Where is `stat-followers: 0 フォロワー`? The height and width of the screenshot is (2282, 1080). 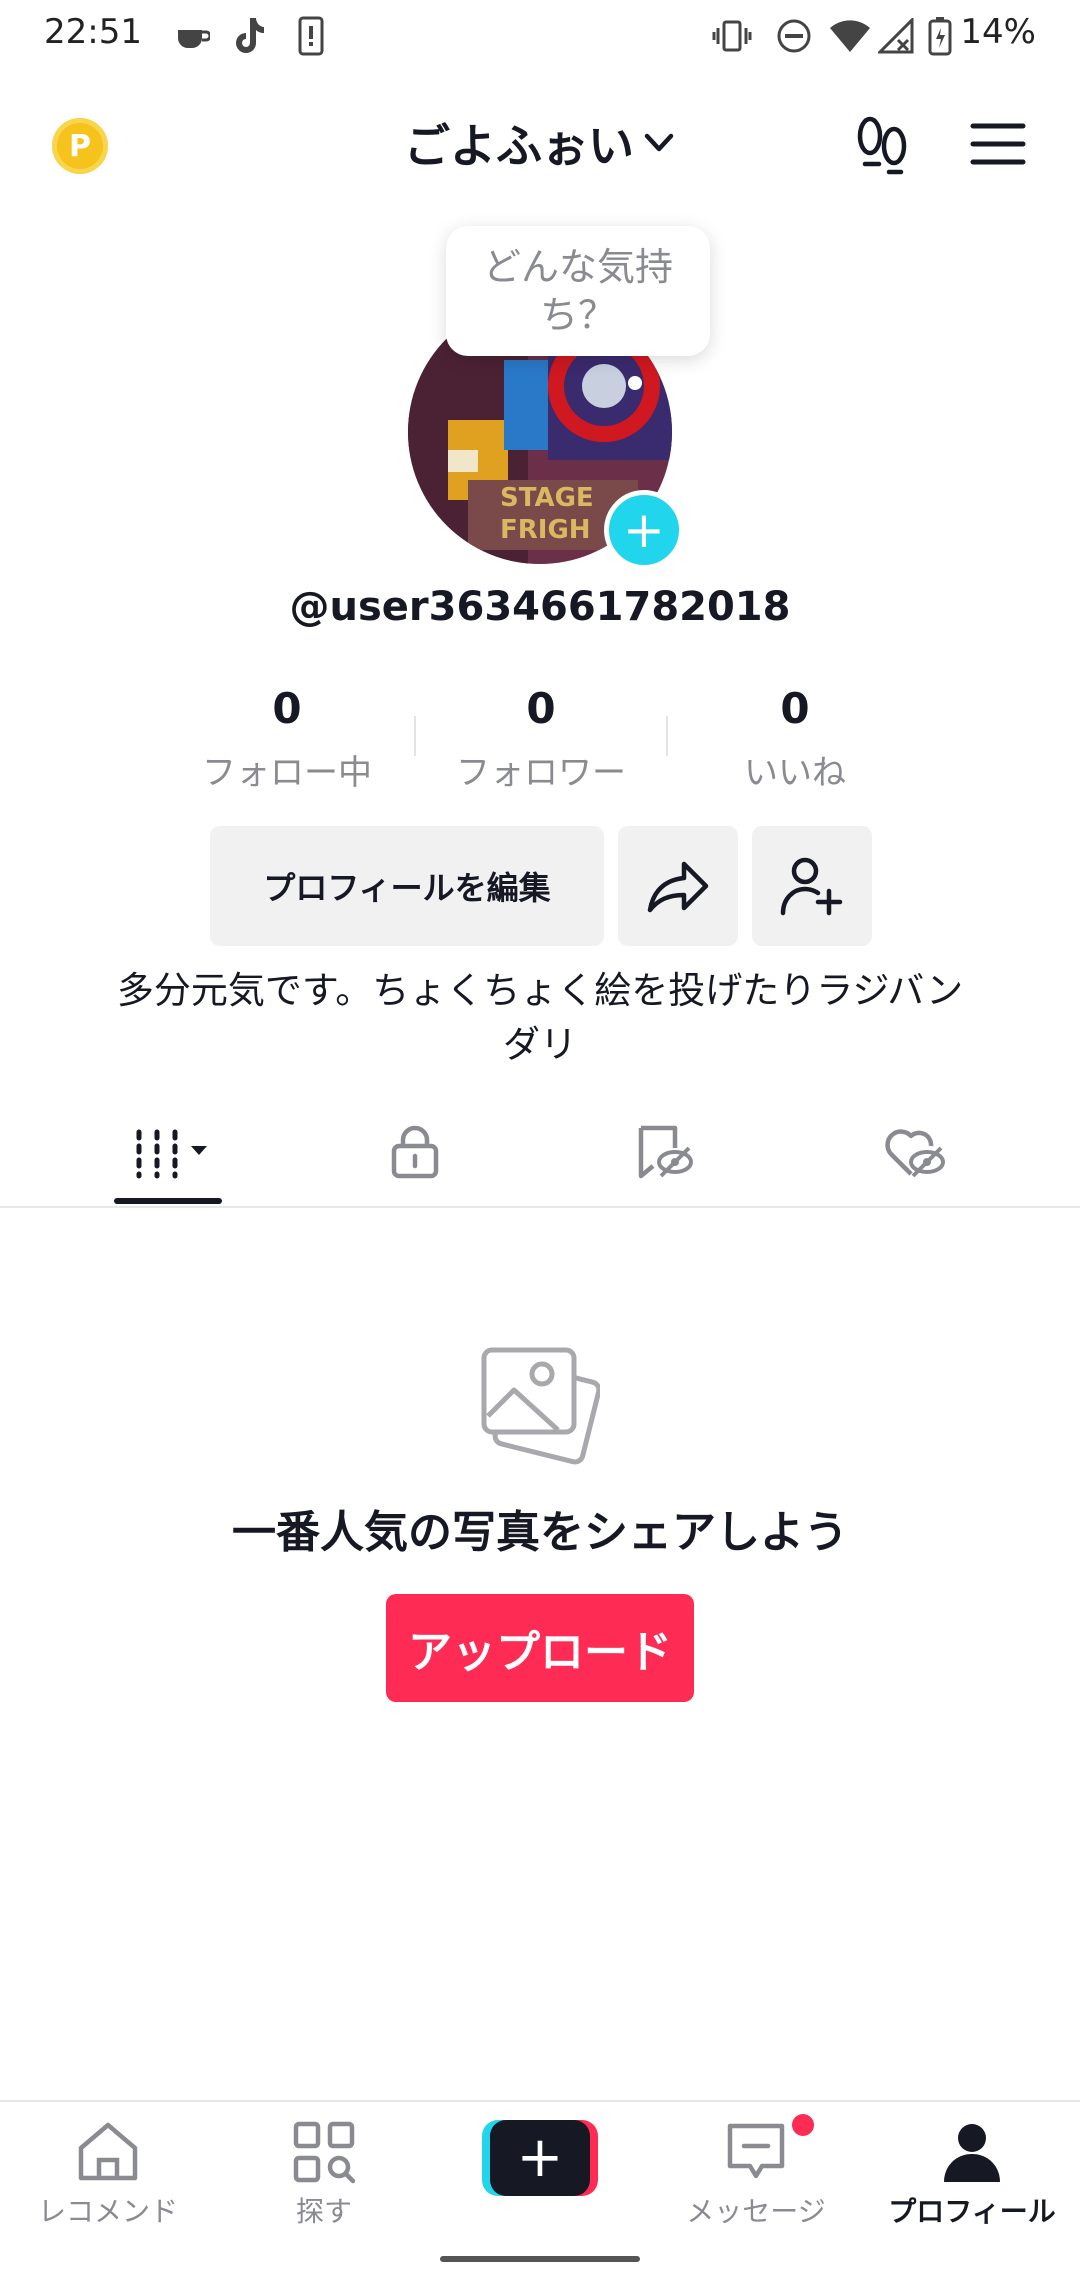 stat-followers: 0 フォロワー is located at coordinates (541, 739).